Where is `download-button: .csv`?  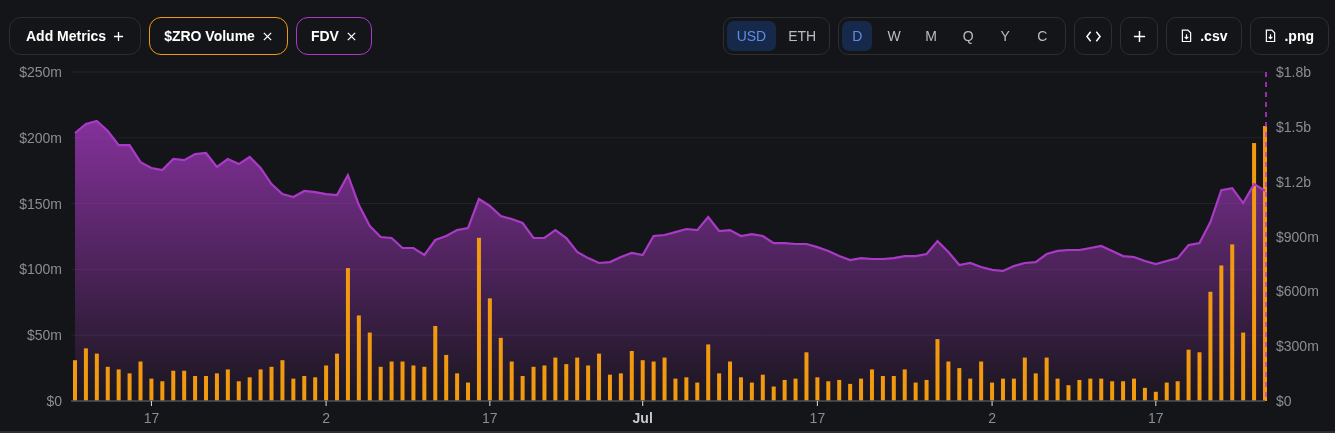 download-button: .csv is located at coordinates (1204, 36).